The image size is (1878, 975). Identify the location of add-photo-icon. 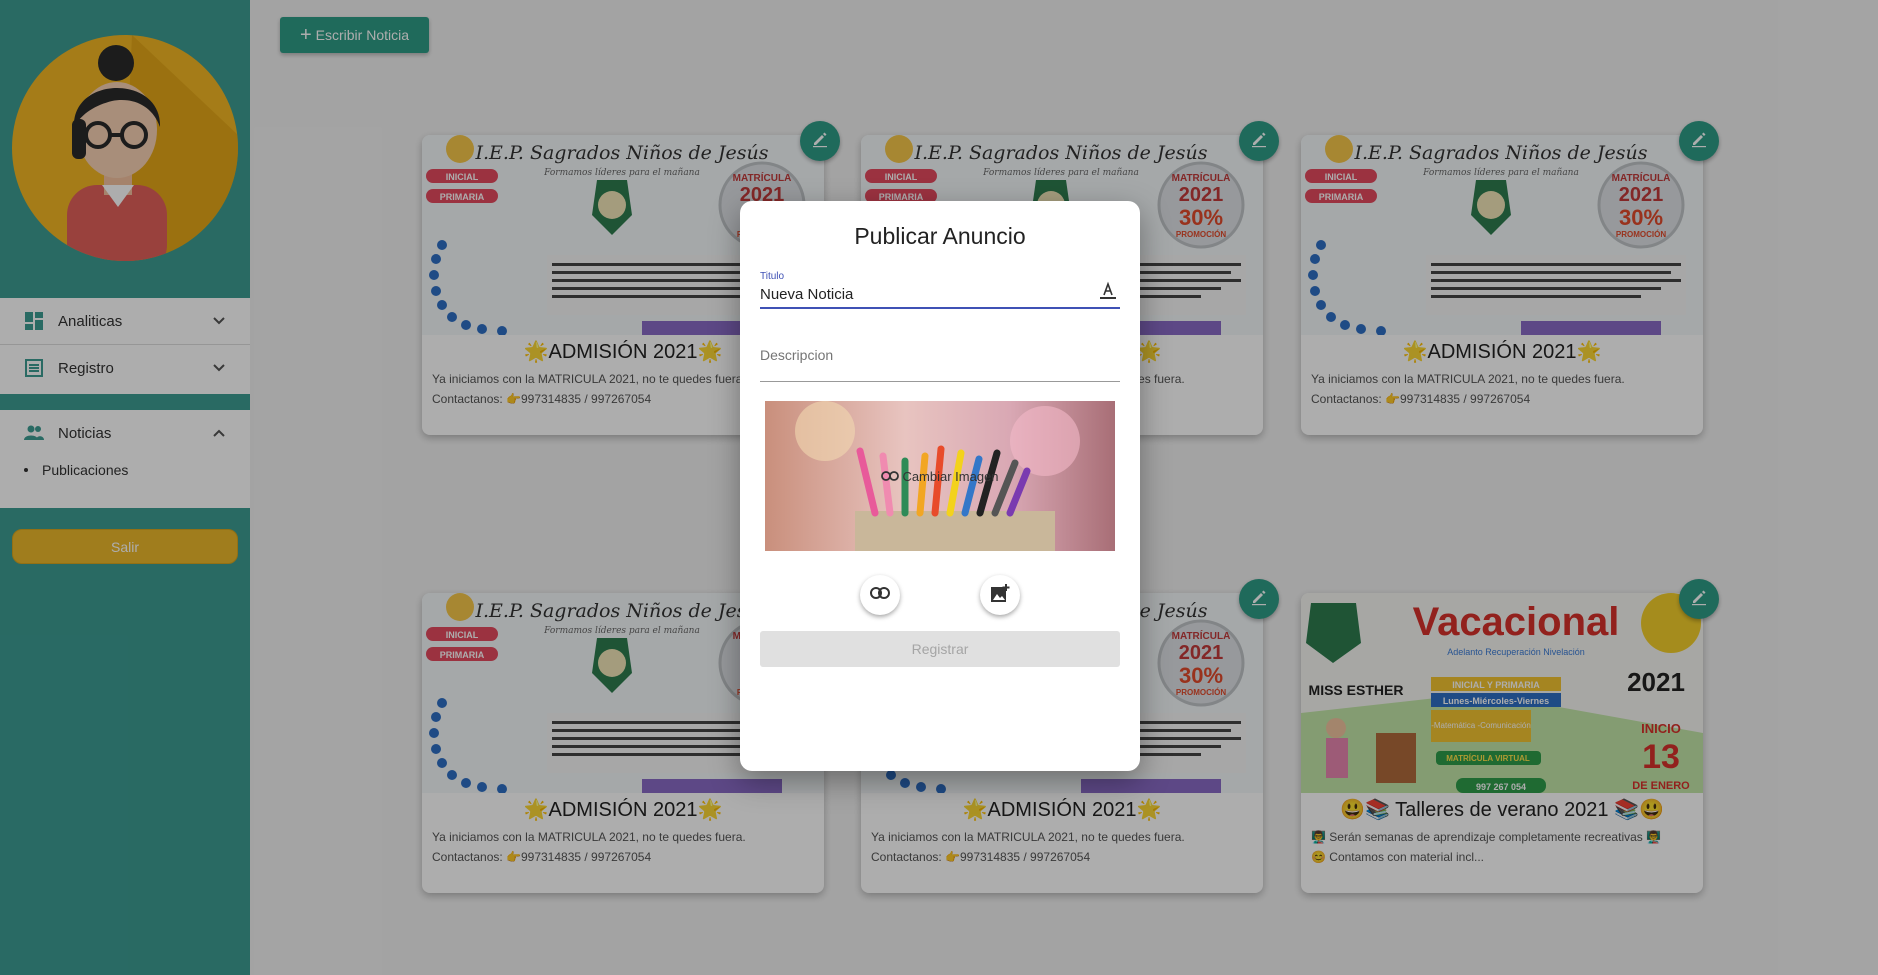
(1000, 595).